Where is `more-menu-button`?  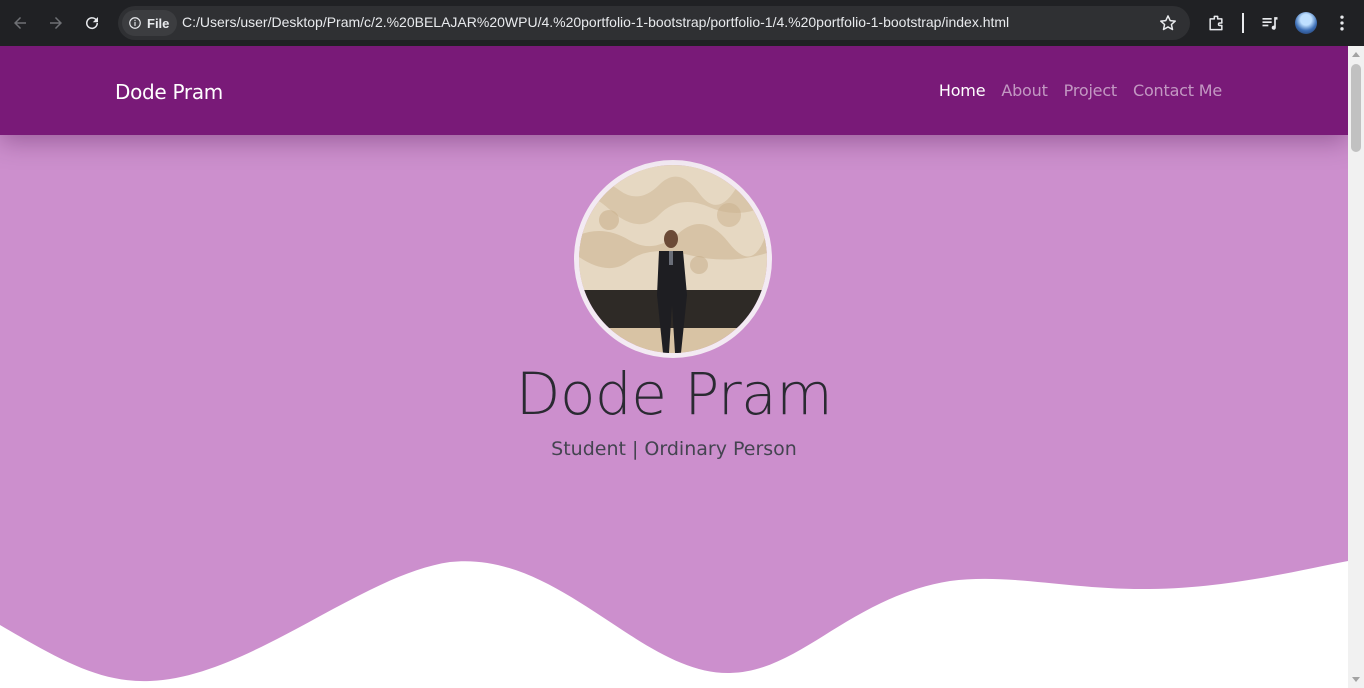 more-menu-button is located at coordinates (1342, 23).